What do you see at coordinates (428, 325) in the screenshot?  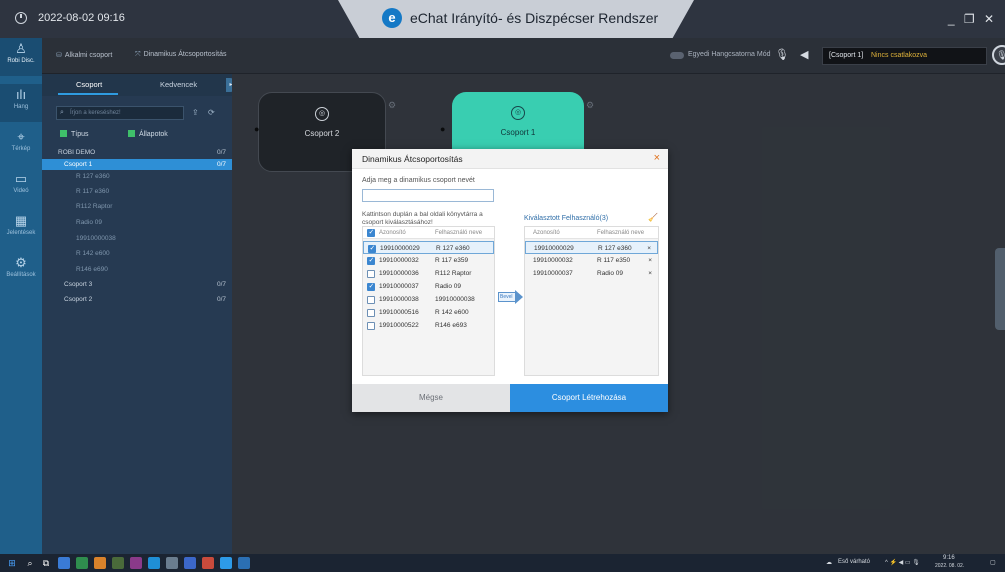 I see `user-row: 19910000522 R146 e693` at bounding box center [428, 325].